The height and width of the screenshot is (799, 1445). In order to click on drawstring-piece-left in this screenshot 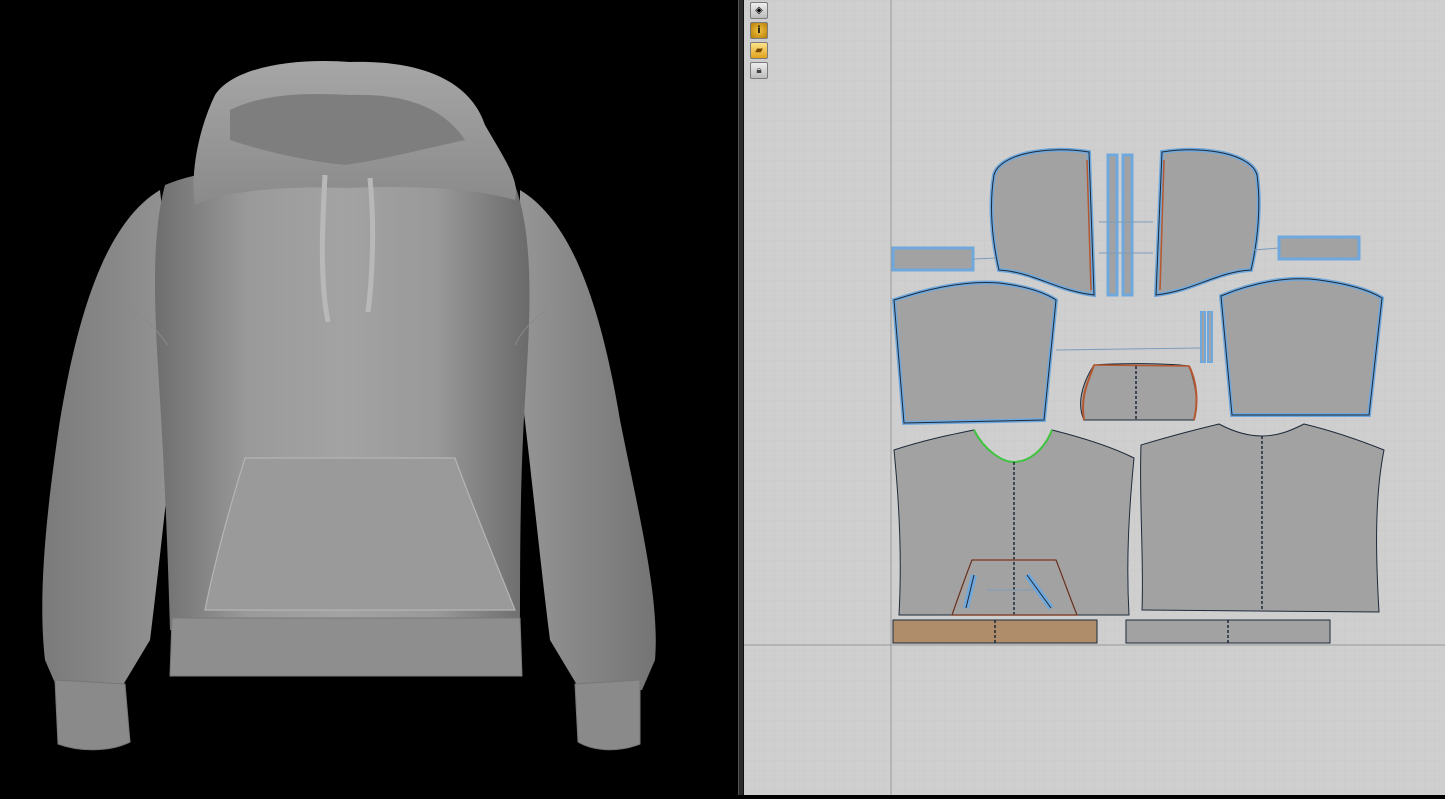, I will do `click(933, 259)`.